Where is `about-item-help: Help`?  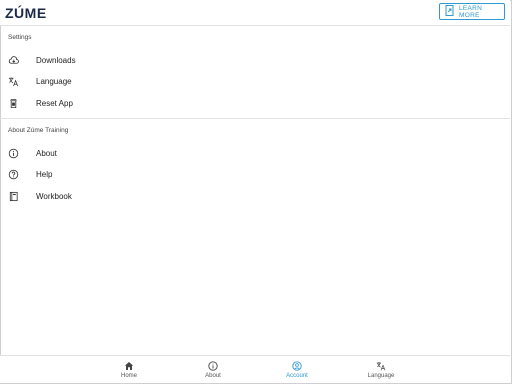 about-item-help: Help is located at coordinates (255, 174).